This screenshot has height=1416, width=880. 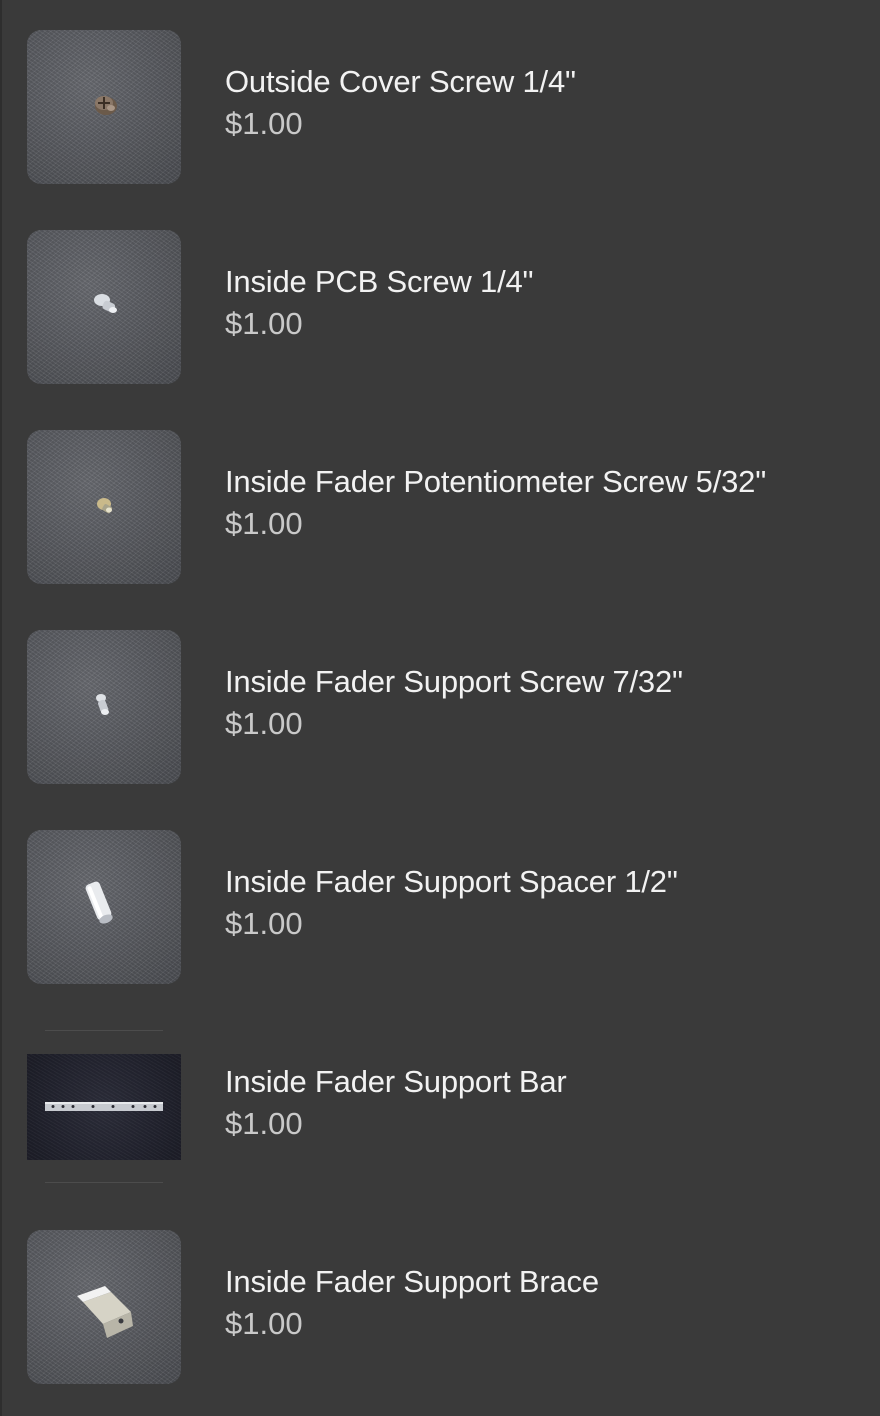 What do you see at coordinates (441, 1110) in the screenshot?
I see `list-item: Inside Fader Support Bar $1.00` at bounding box center [441, 1110].